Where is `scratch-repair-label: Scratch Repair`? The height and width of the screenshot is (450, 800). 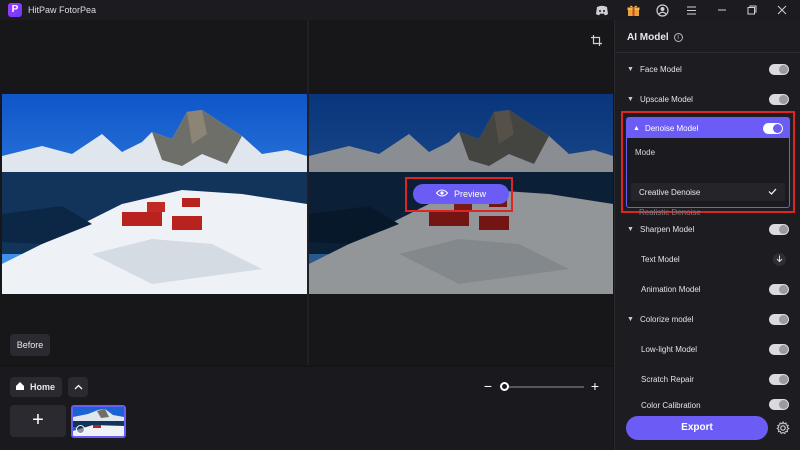 scratch-repair-label: Scratch Repair is located at coordinates (667, 379).